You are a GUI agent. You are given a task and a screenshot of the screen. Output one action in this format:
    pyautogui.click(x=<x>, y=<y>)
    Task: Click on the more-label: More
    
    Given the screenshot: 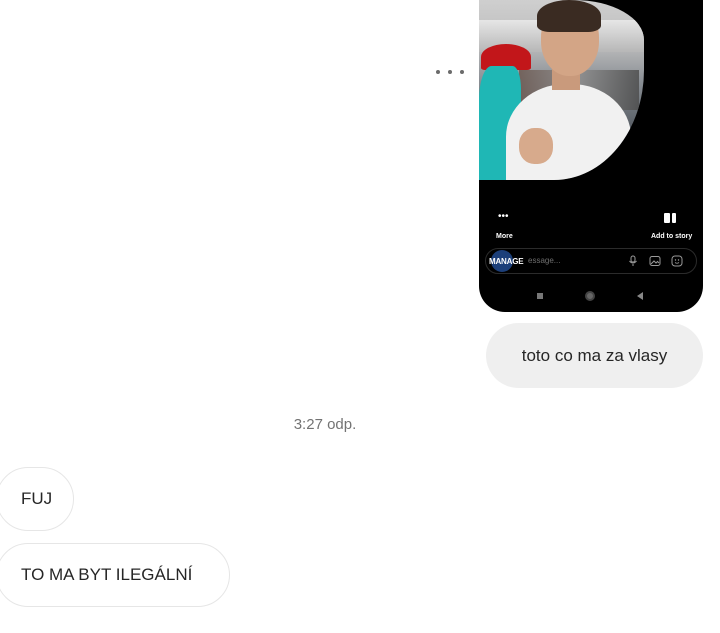 What is the action you would take?
    pyautogui.click(x=504, y=236)
    